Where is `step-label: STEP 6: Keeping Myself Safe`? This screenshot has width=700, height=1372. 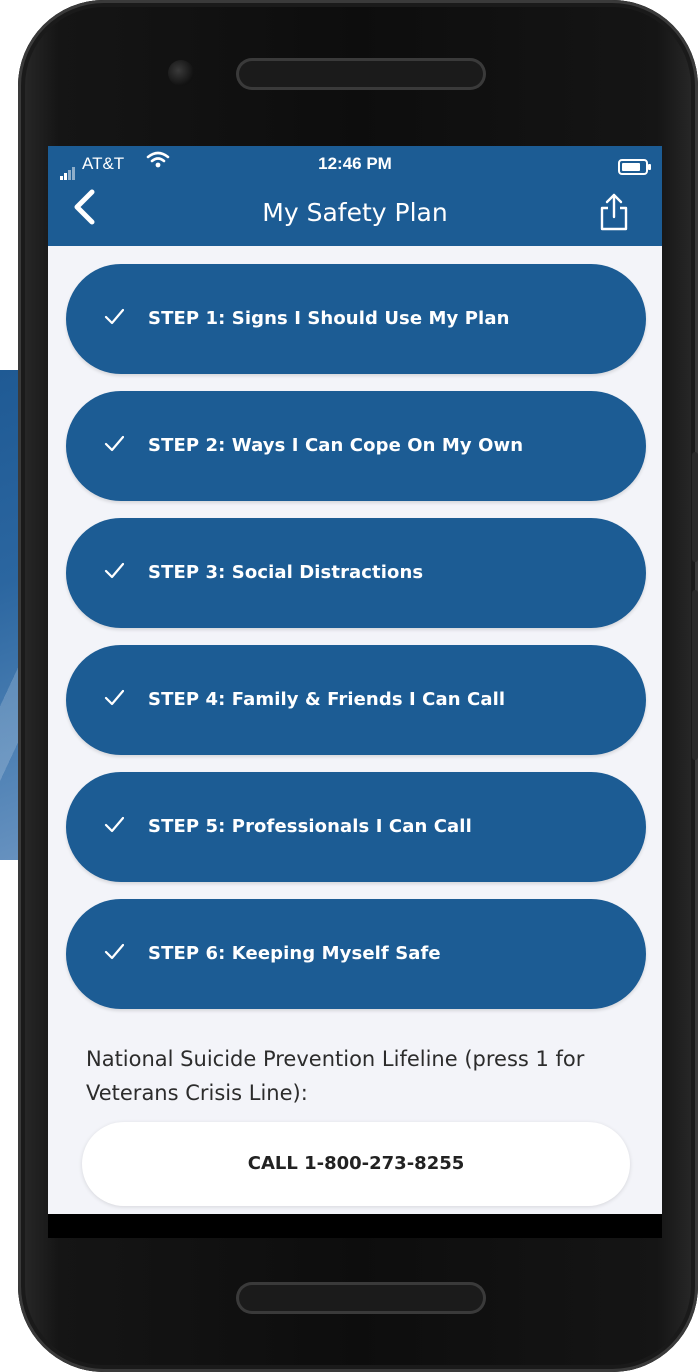
step-label: STEP 6: Keeping Myself Safe is located at coordinates (294, 953).